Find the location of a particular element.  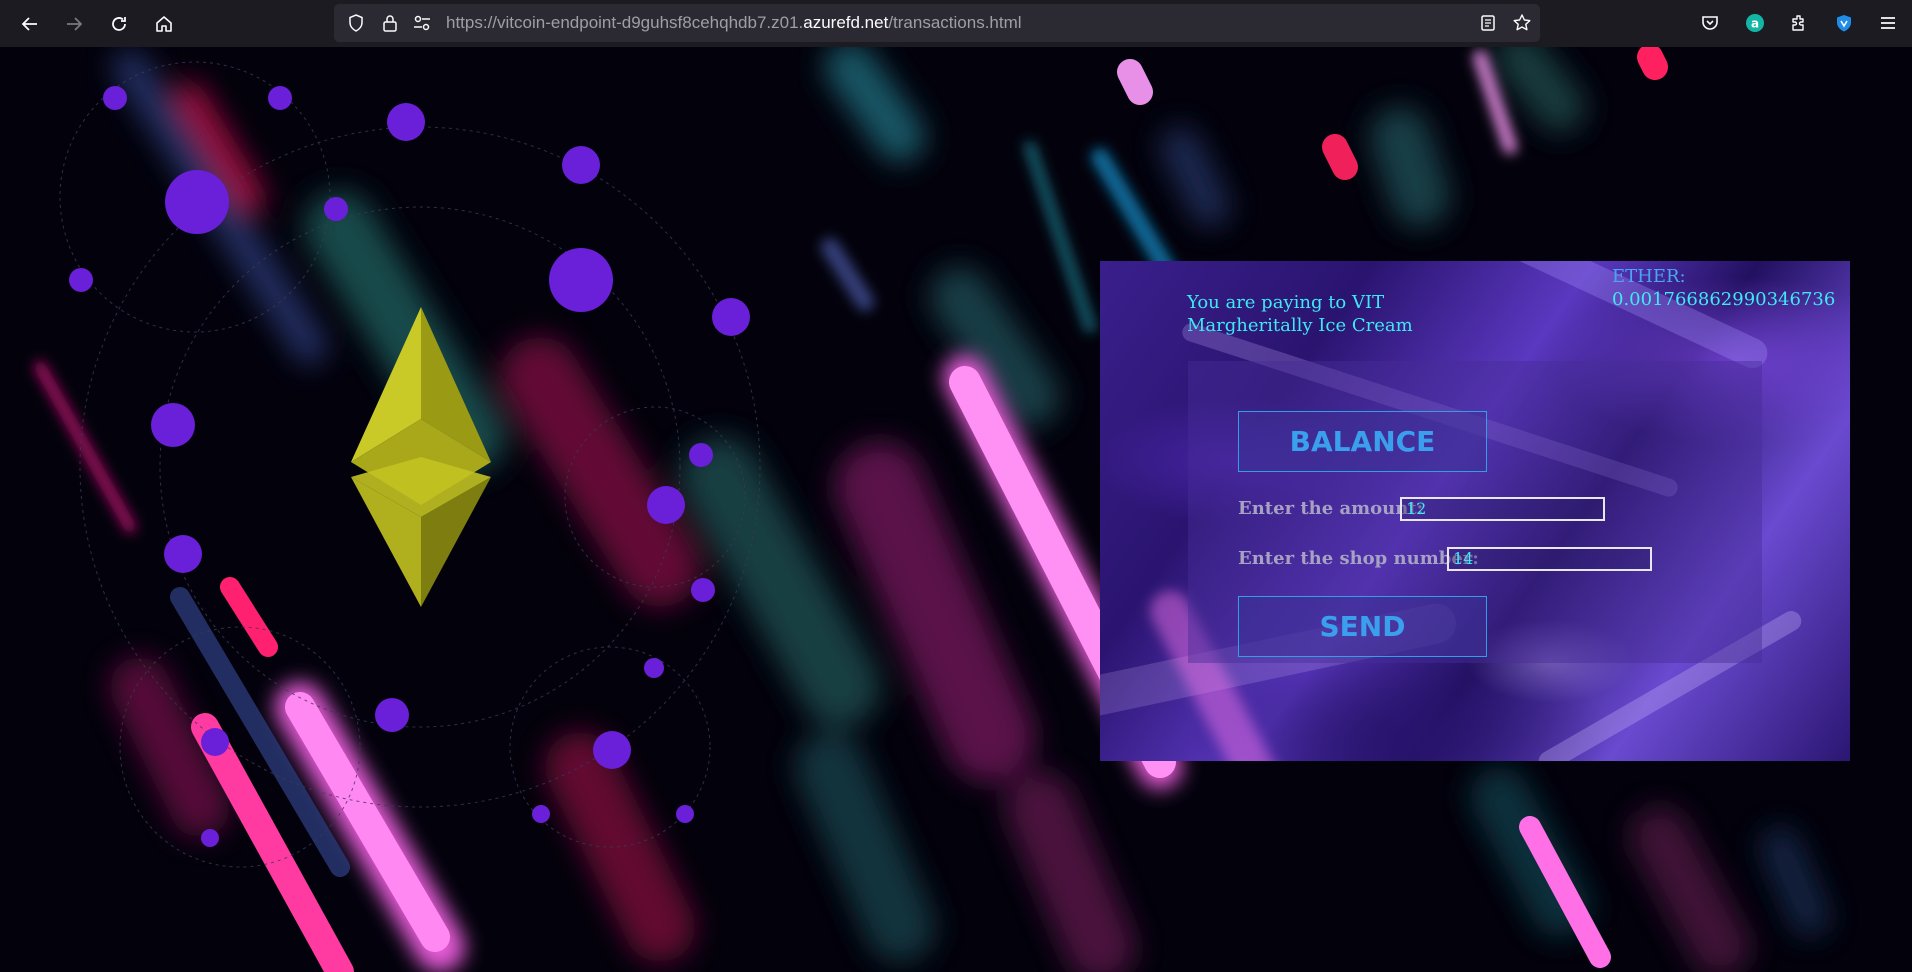

vpn-button is located at coordinates (1844, 23).